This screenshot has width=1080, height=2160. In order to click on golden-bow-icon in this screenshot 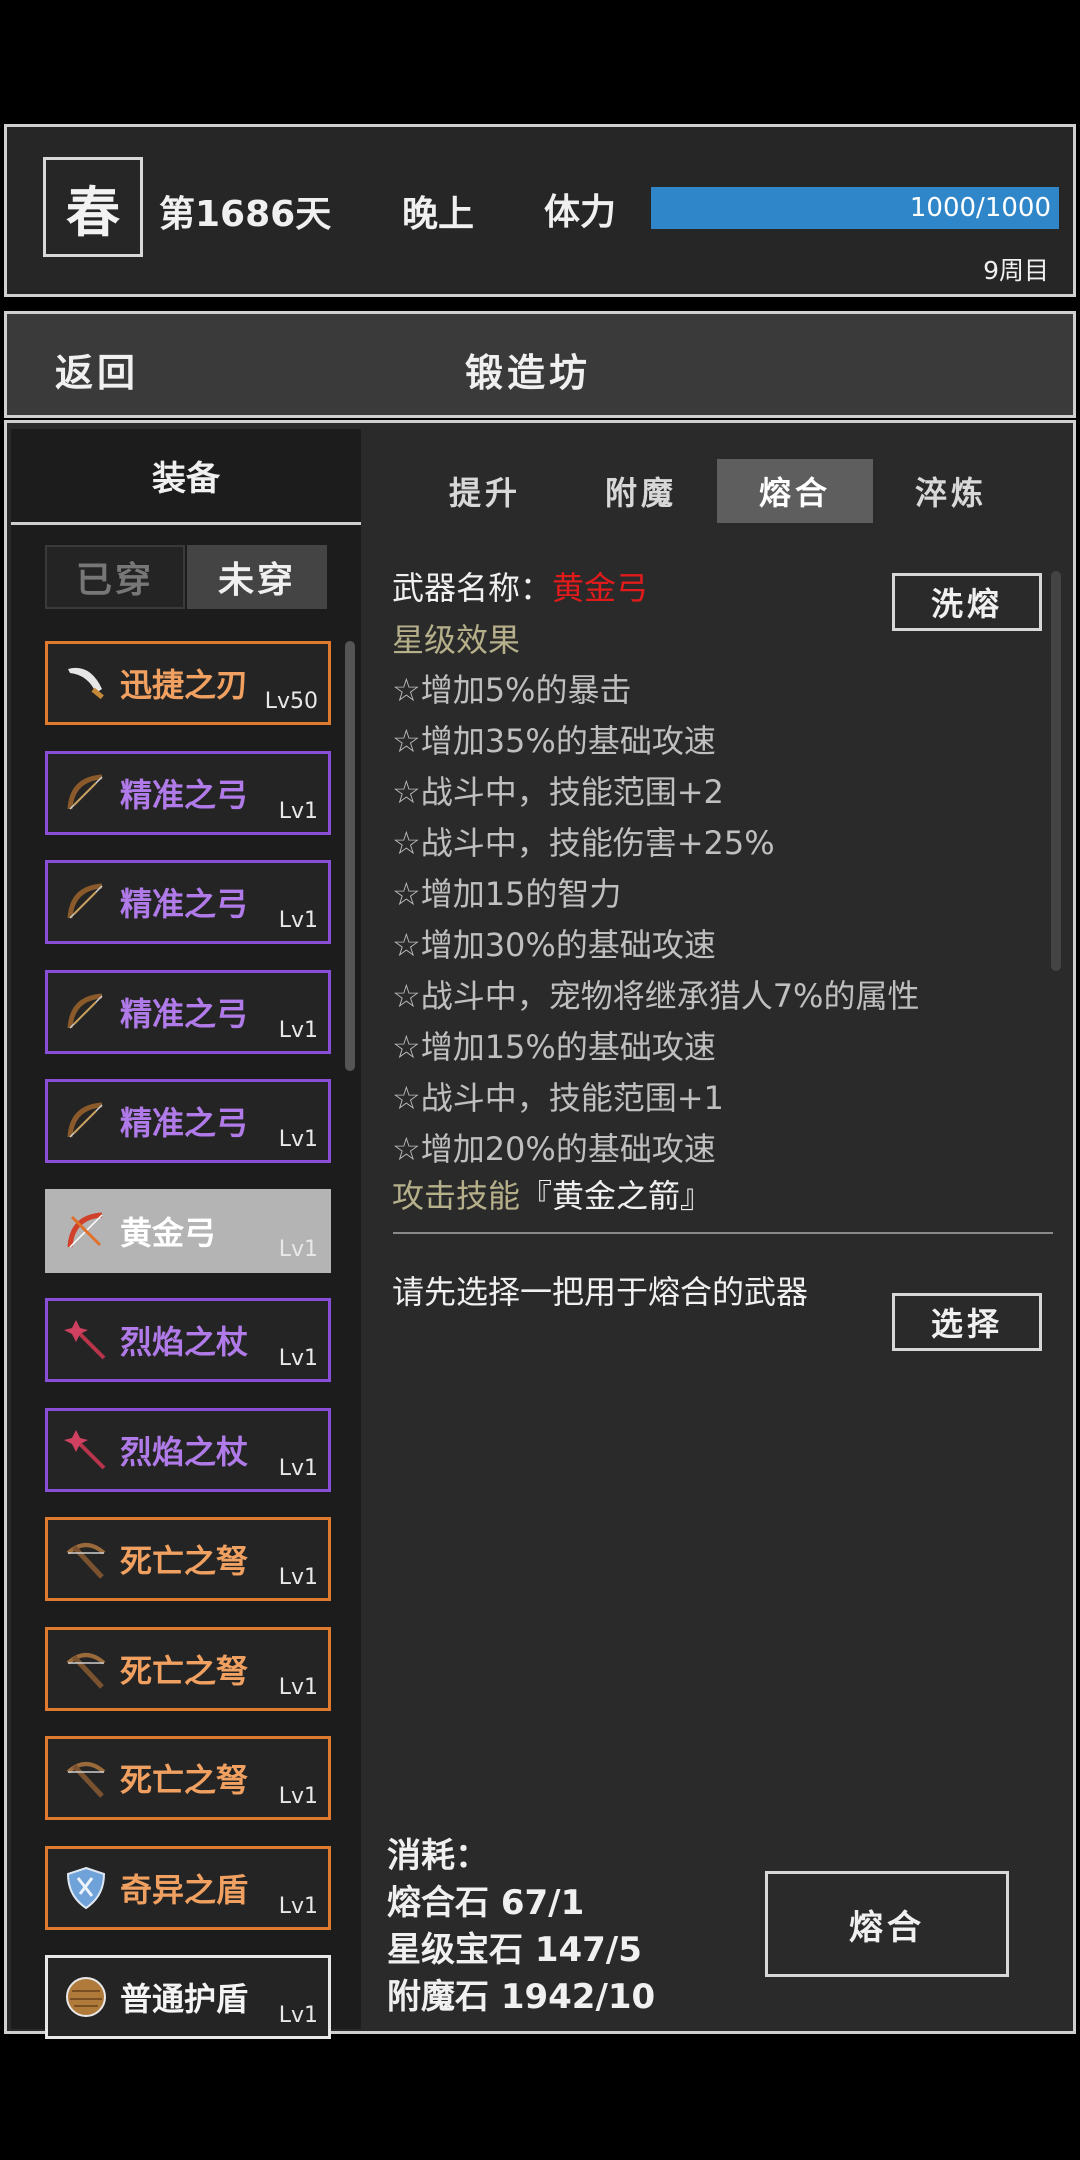, I will do `click(86, 1231)`.